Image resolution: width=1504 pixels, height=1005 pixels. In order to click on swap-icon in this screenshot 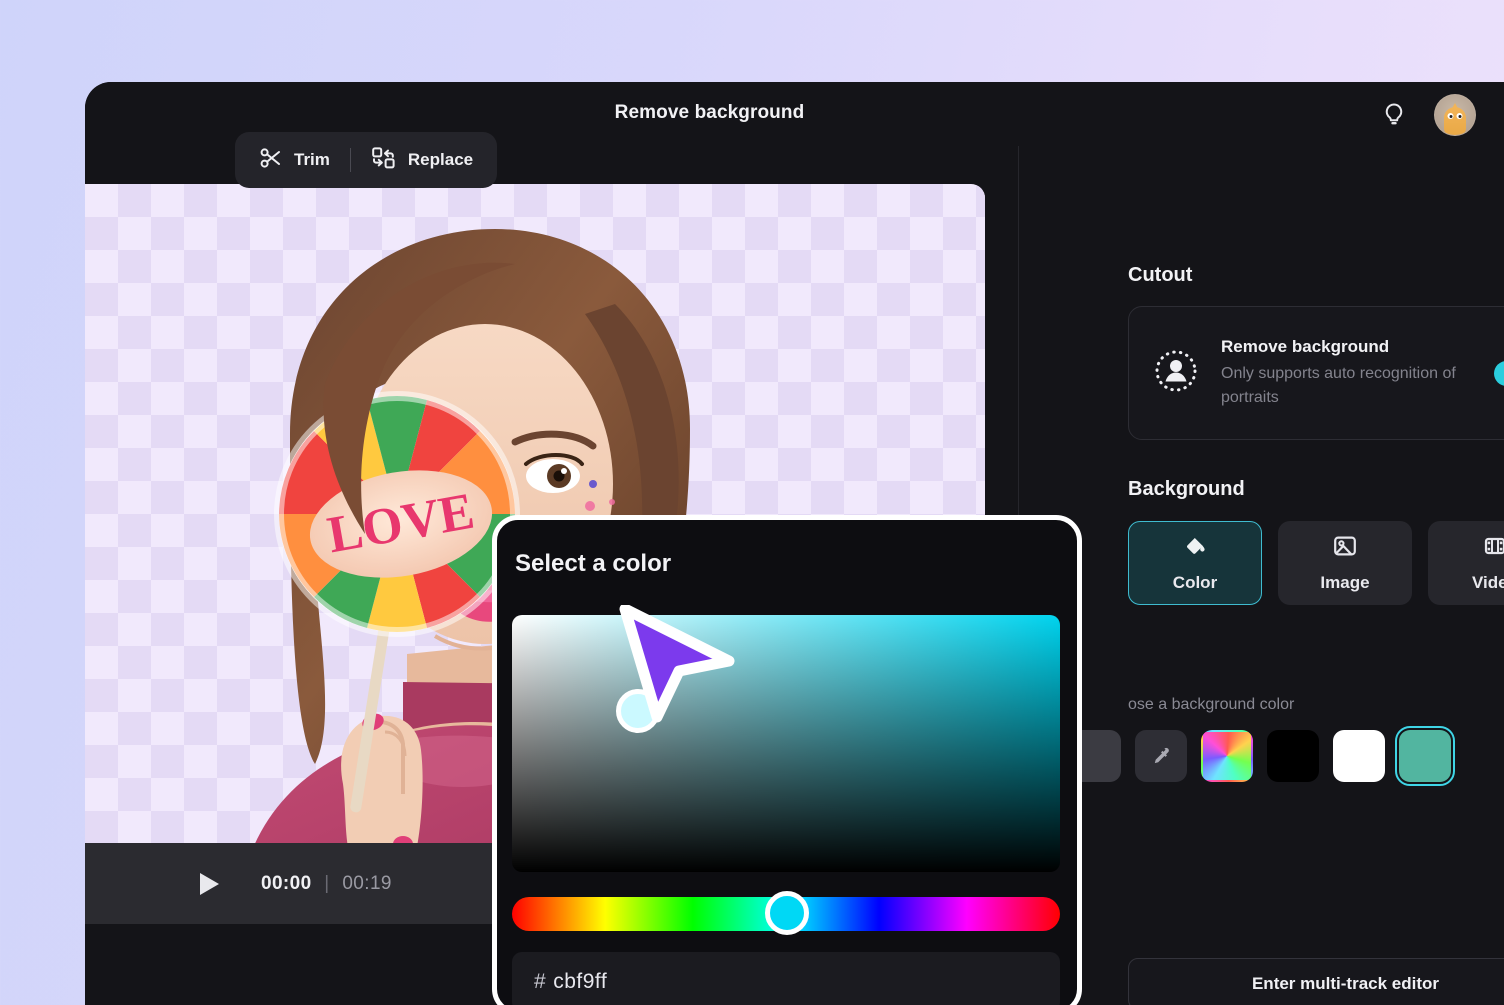, I will do `click(384, 160)`.